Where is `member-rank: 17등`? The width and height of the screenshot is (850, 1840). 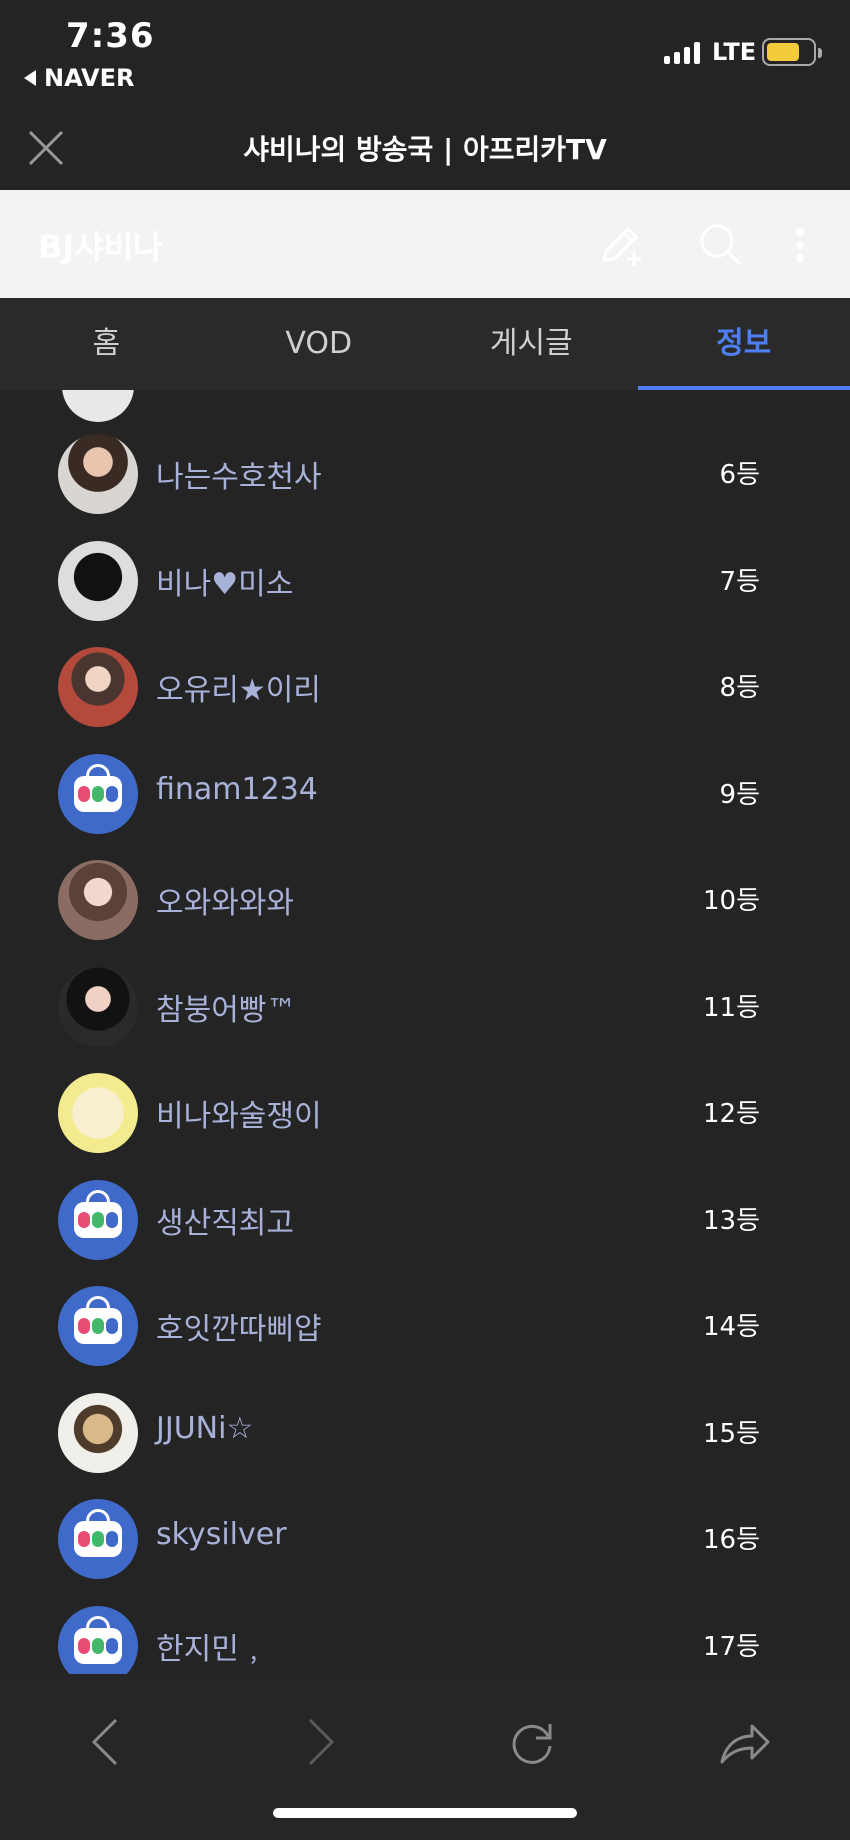 member-rank: 17등 is located at coordinates (731, 1646).